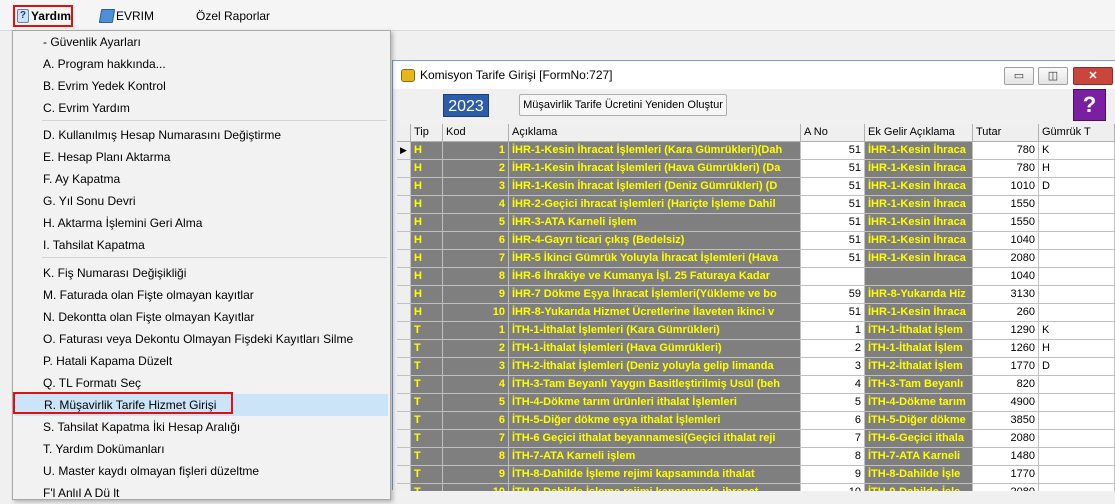 The width and height of the screenshot is (1115, 504). Describe the element at coordinates (1006, 331) in the screenshot. I see `cell-tutar: 1290` at that location.